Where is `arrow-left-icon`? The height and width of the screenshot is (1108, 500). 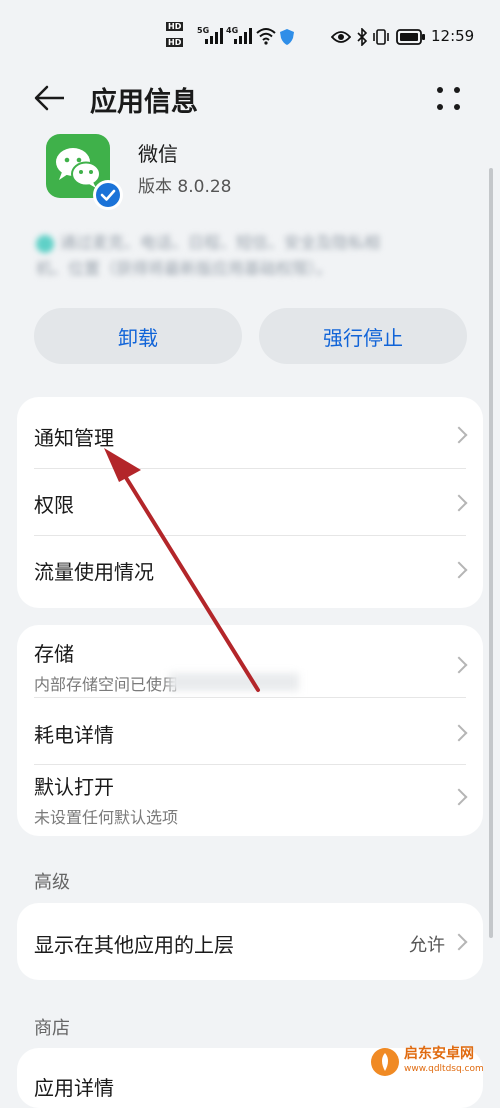 arrow-left-icon is located at coordinates (49, 98).